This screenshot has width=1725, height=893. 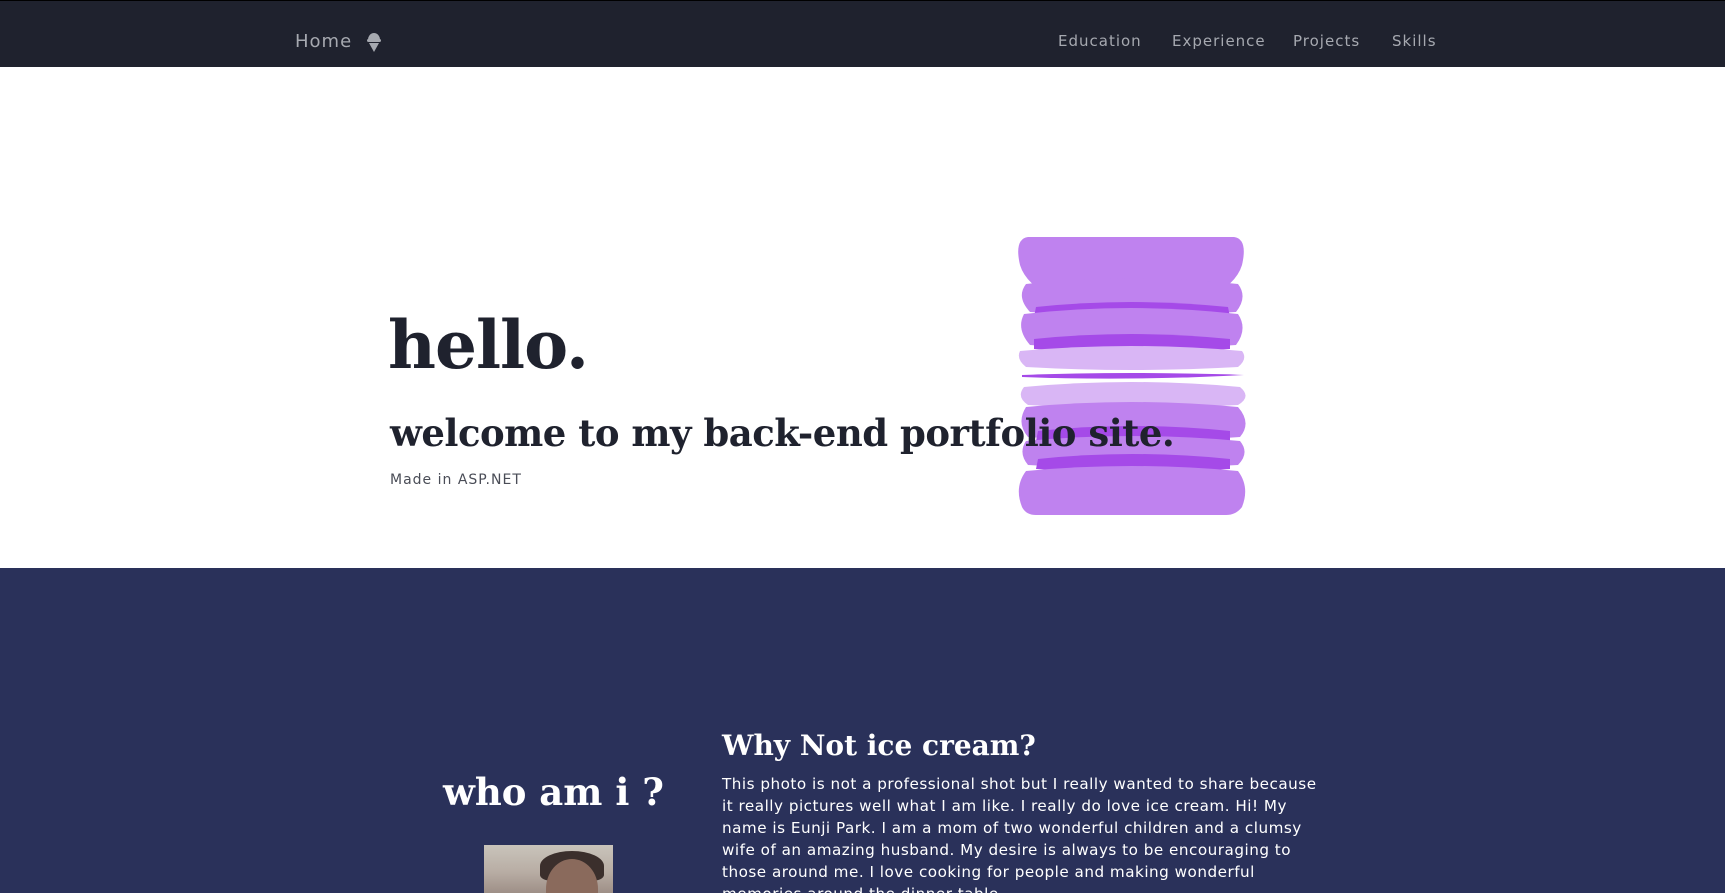 I want to click on nav-link-experience: Experience, so click(x=1219, y=41).